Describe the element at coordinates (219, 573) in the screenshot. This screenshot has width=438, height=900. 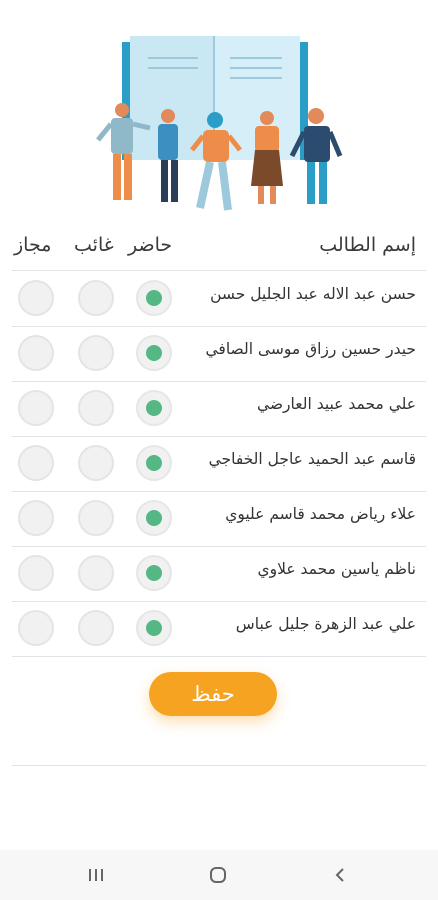
I see `student-row: ناظم ياسين محمد علاوي` at that location.